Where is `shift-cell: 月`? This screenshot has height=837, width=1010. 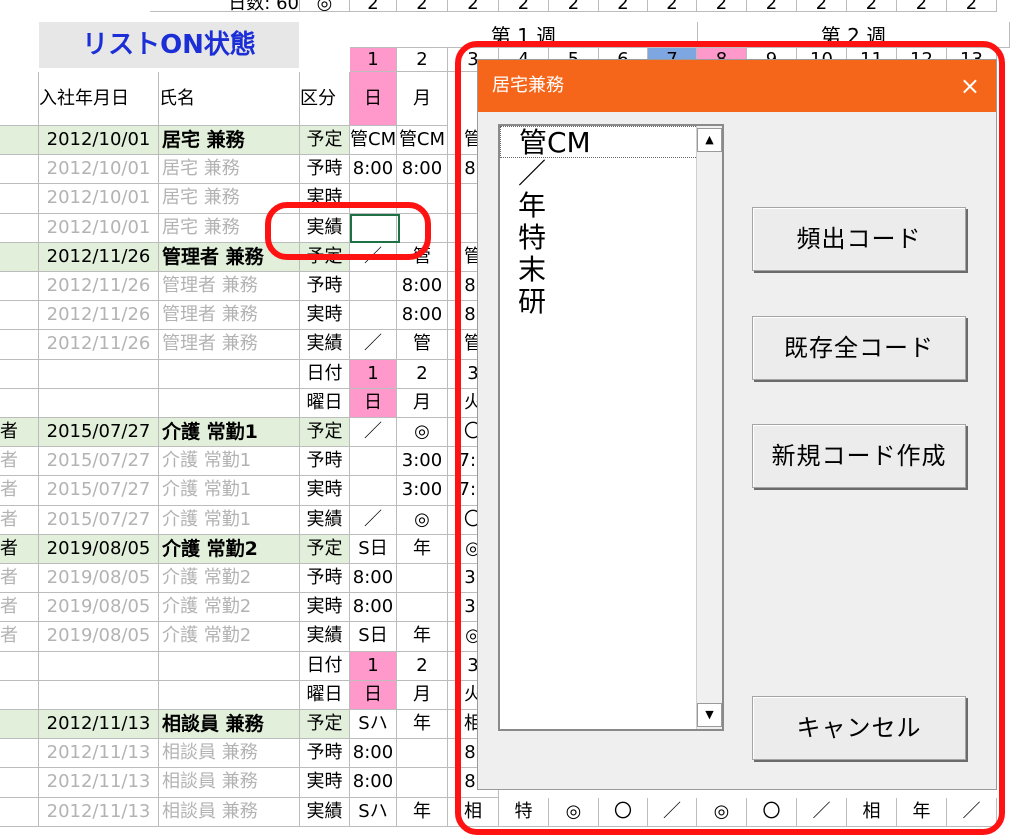
shift-cell: 月 is located at coordinates (422, 695).